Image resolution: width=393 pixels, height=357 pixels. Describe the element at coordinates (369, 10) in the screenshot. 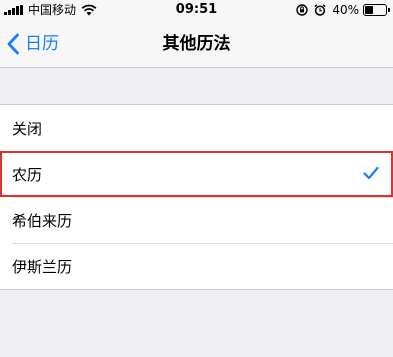

I see `battery-fill` at that location.